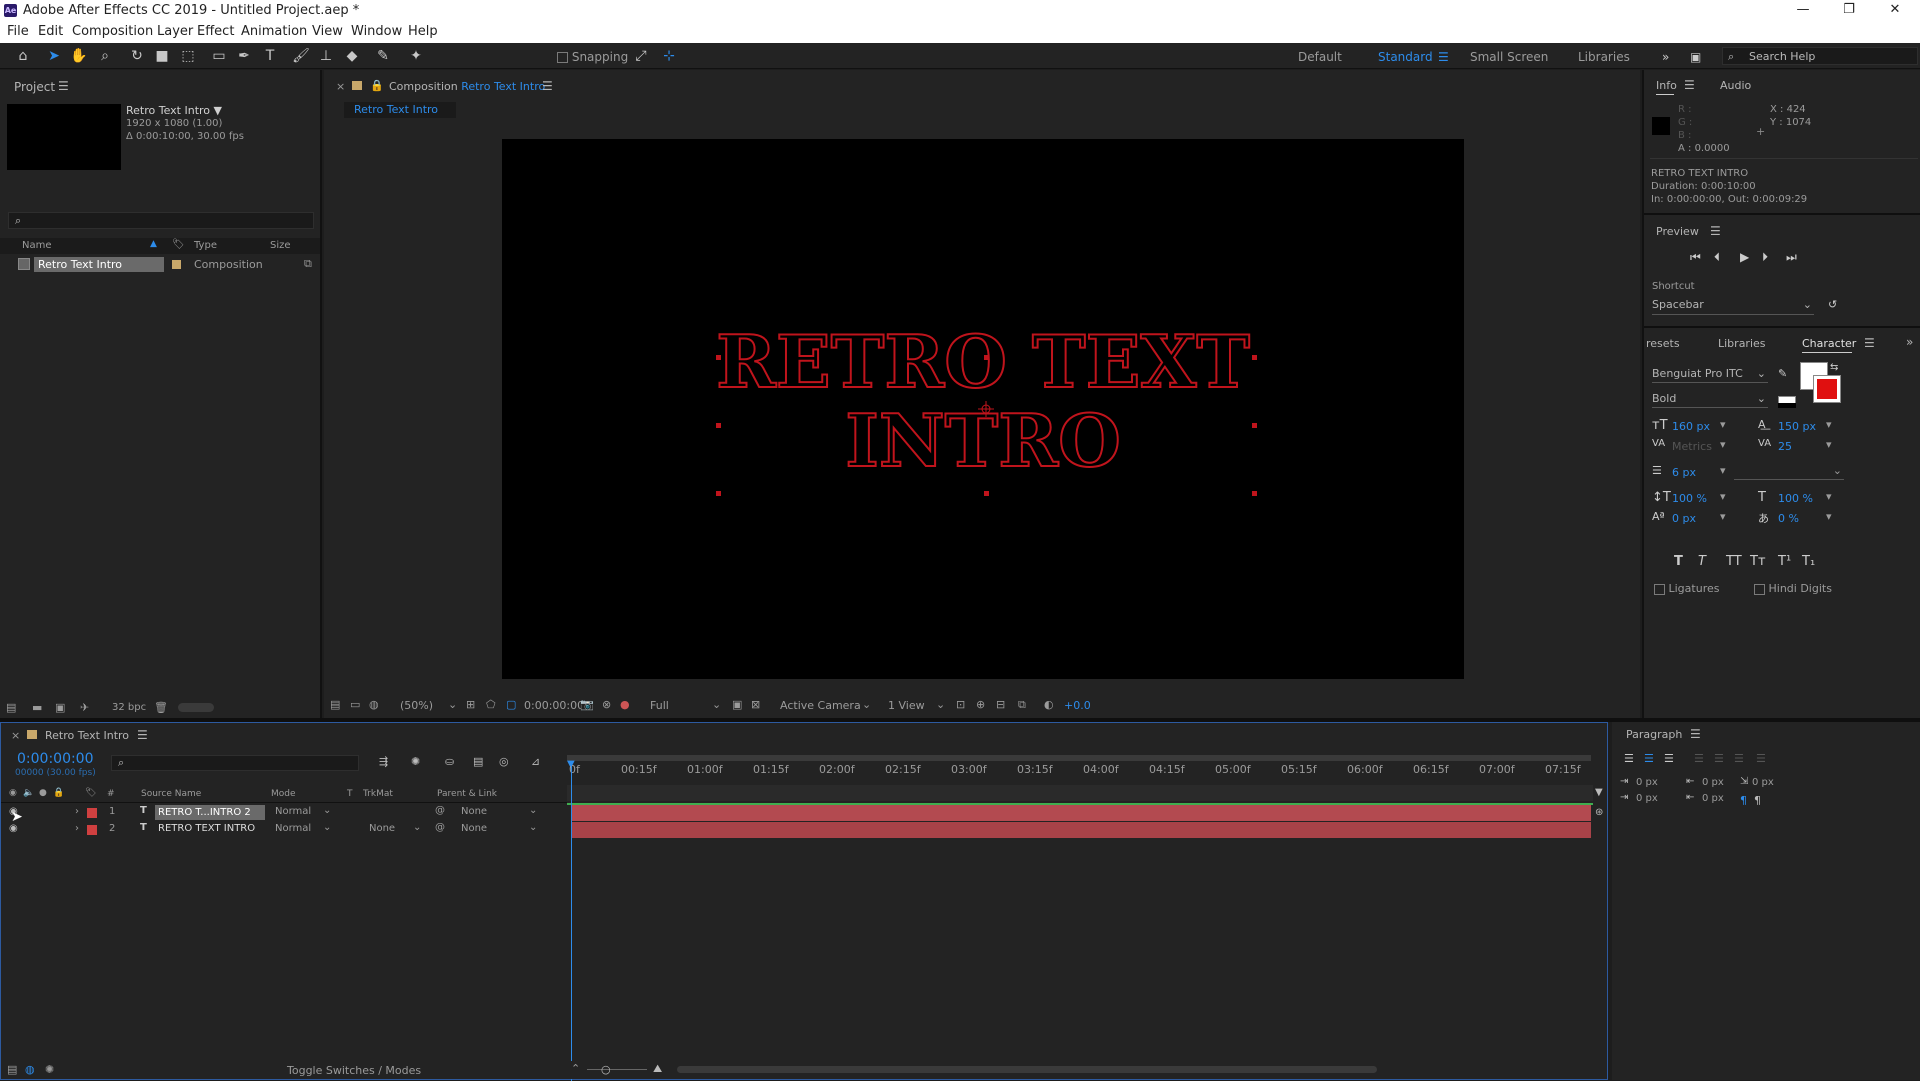 This screenshot has height=1081, width=1920. I want to click on stroke-style-dropdown: ⌄, so click(1789, 472).